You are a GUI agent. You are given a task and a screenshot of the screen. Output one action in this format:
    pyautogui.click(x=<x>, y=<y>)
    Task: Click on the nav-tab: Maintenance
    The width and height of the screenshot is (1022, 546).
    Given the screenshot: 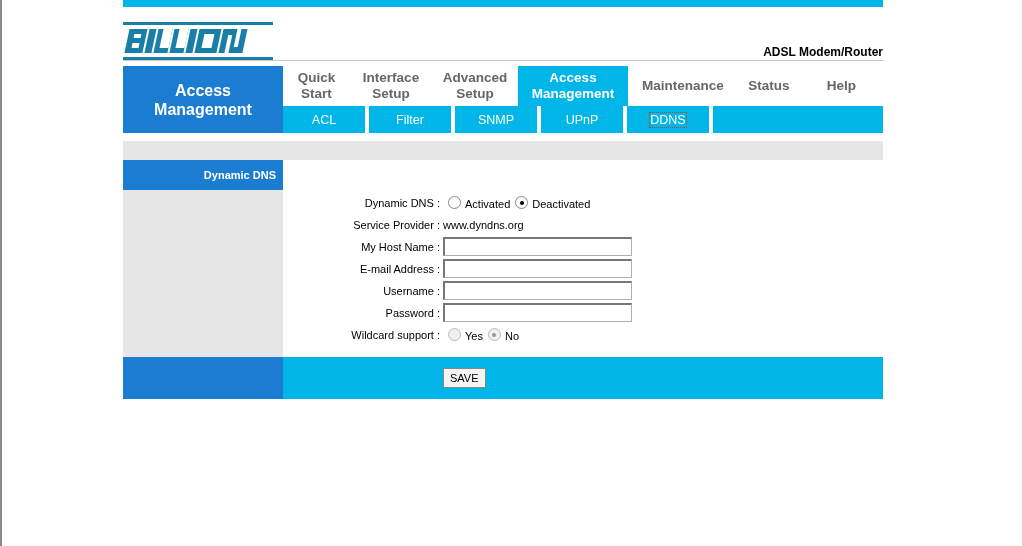 What is the action you would take?
    pyautogui.click(x=683, y=86)
    